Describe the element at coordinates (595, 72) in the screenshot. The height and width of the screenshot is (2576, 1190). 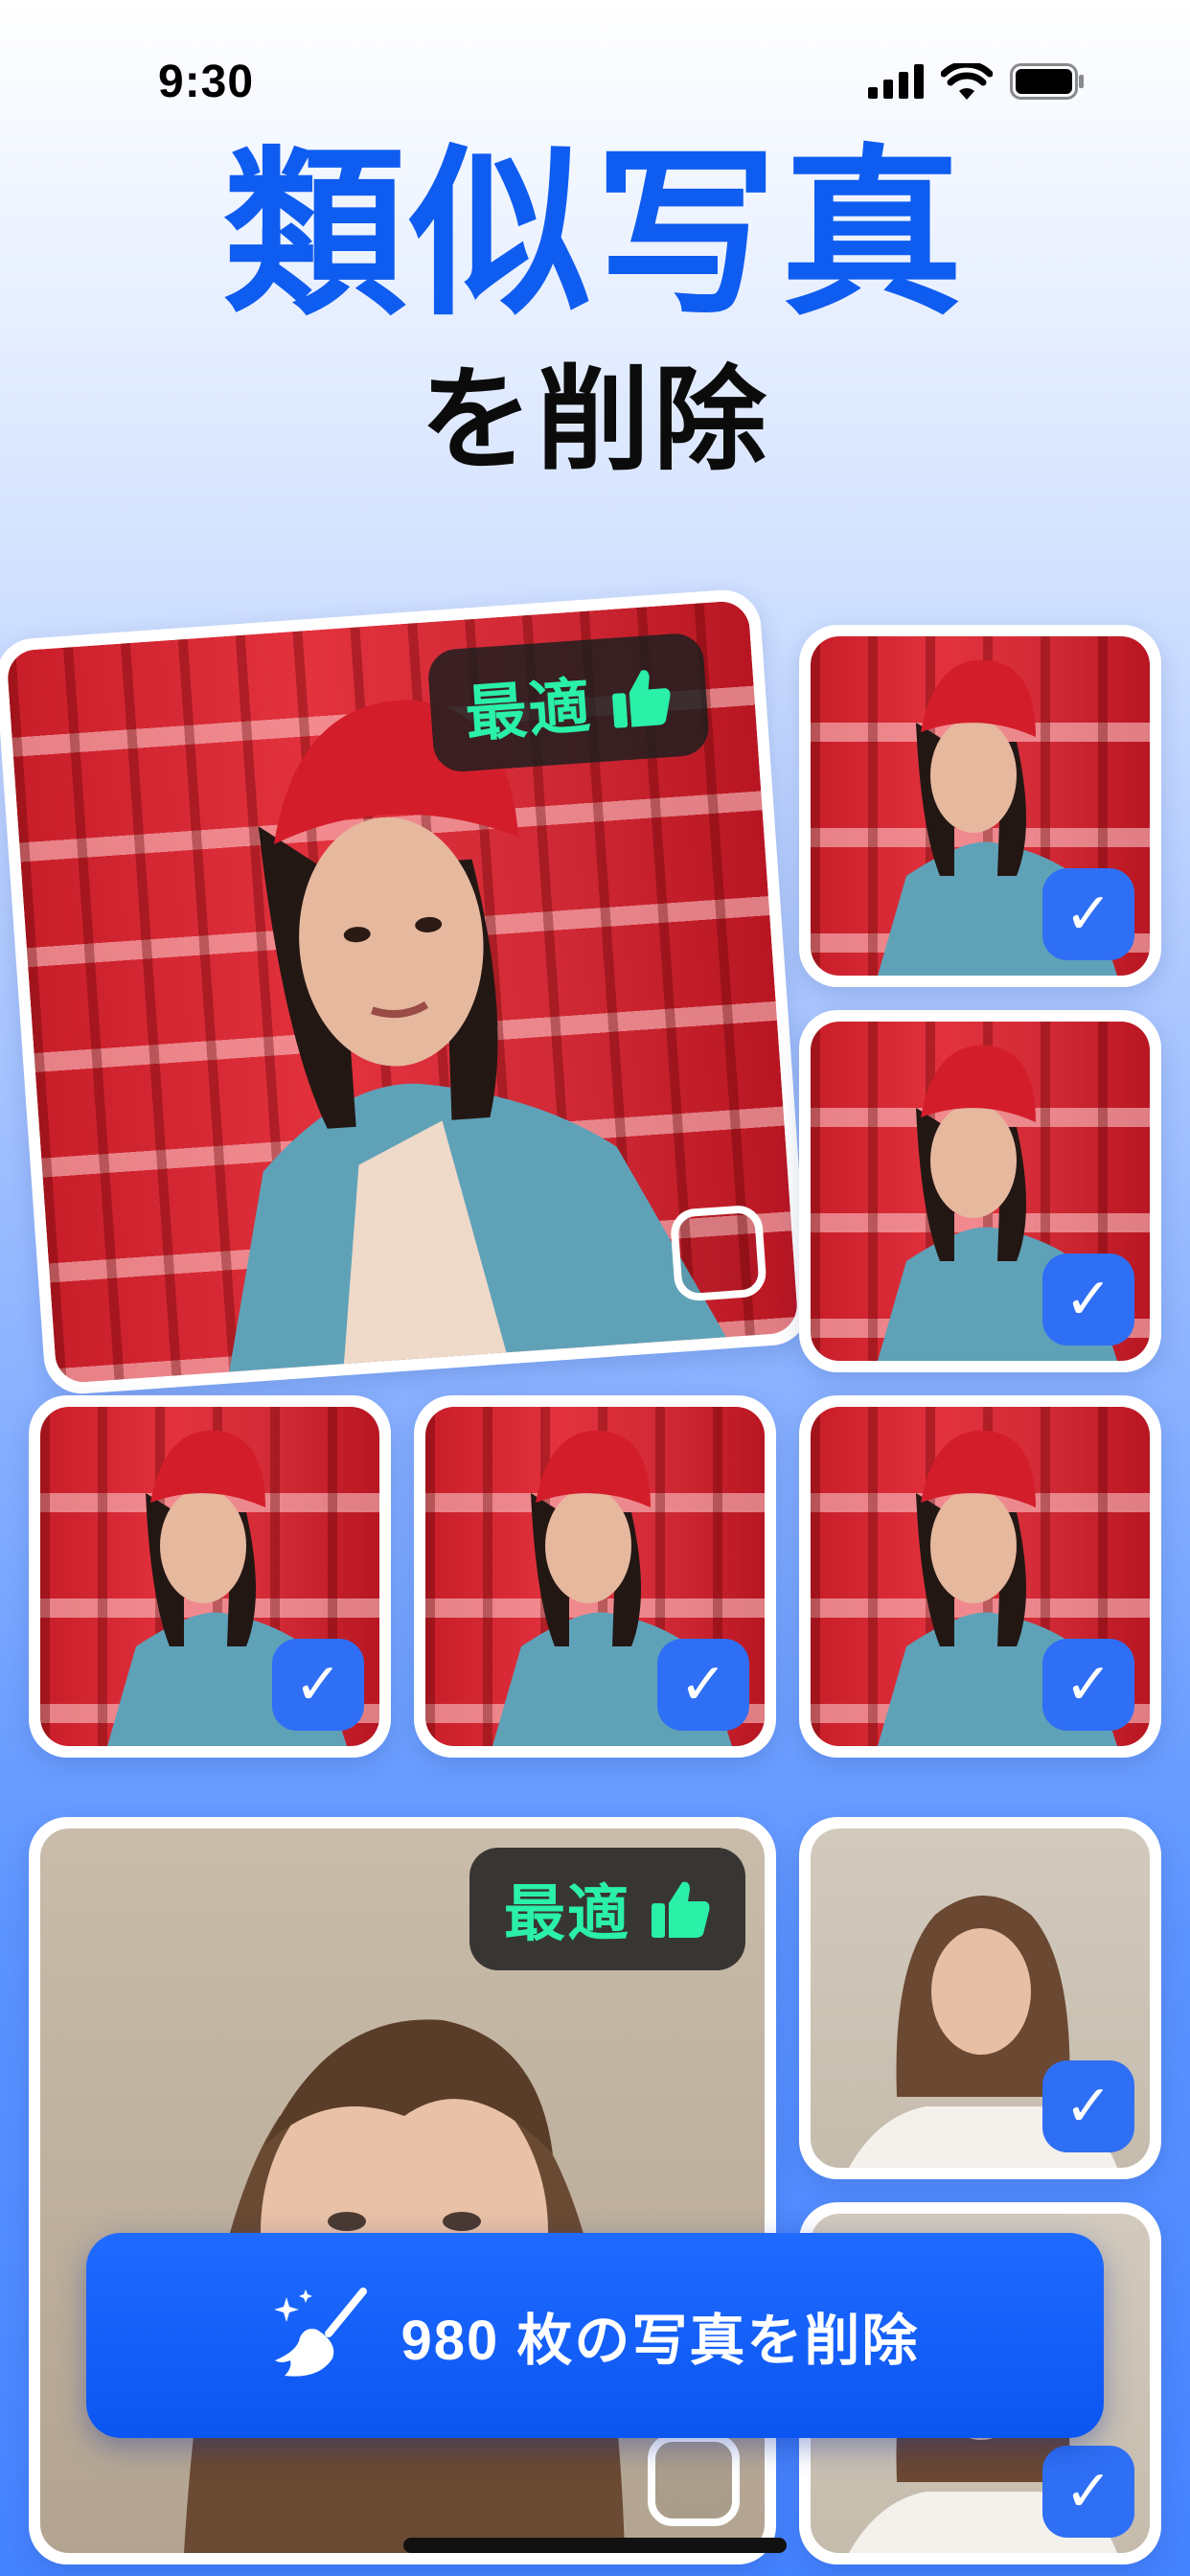
I see `status-bar: 9:30` at that location.